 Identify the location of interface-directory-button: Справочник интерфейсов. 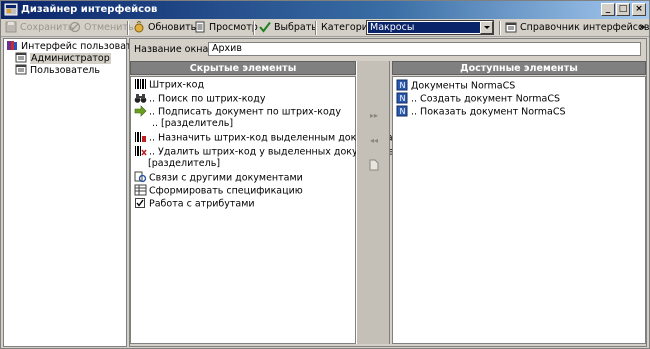
(577, 28).